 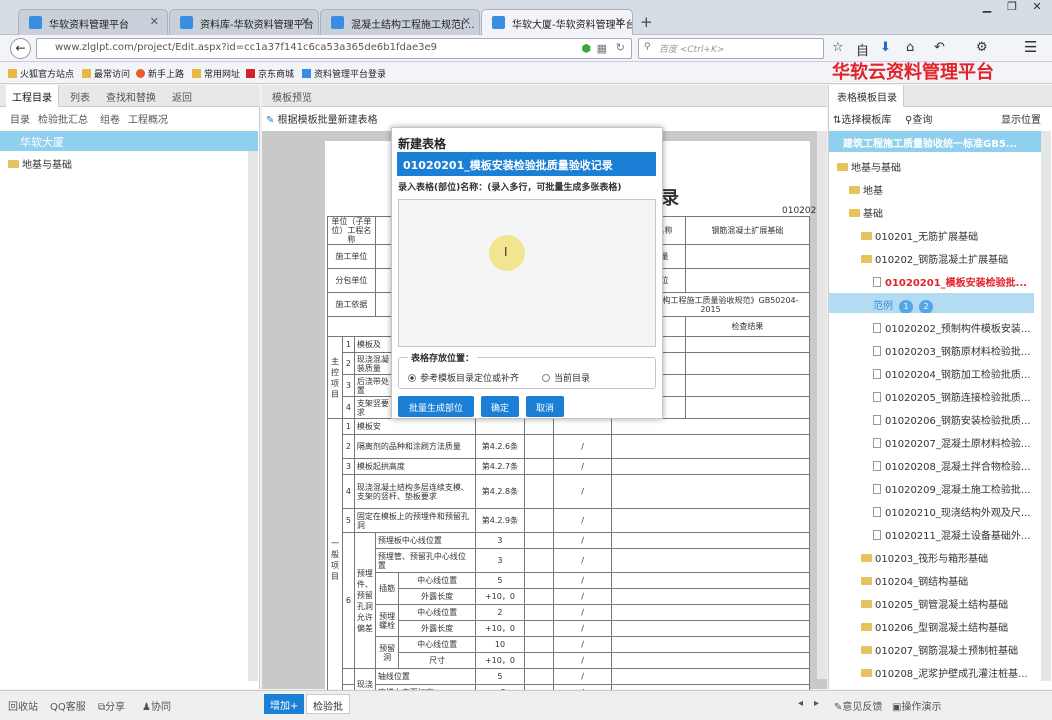 What do you see at coordinates (866, 96) in the screenshot?
I see `tab-template-catalog: 表格模板目录` at bounding box center [866, 96].